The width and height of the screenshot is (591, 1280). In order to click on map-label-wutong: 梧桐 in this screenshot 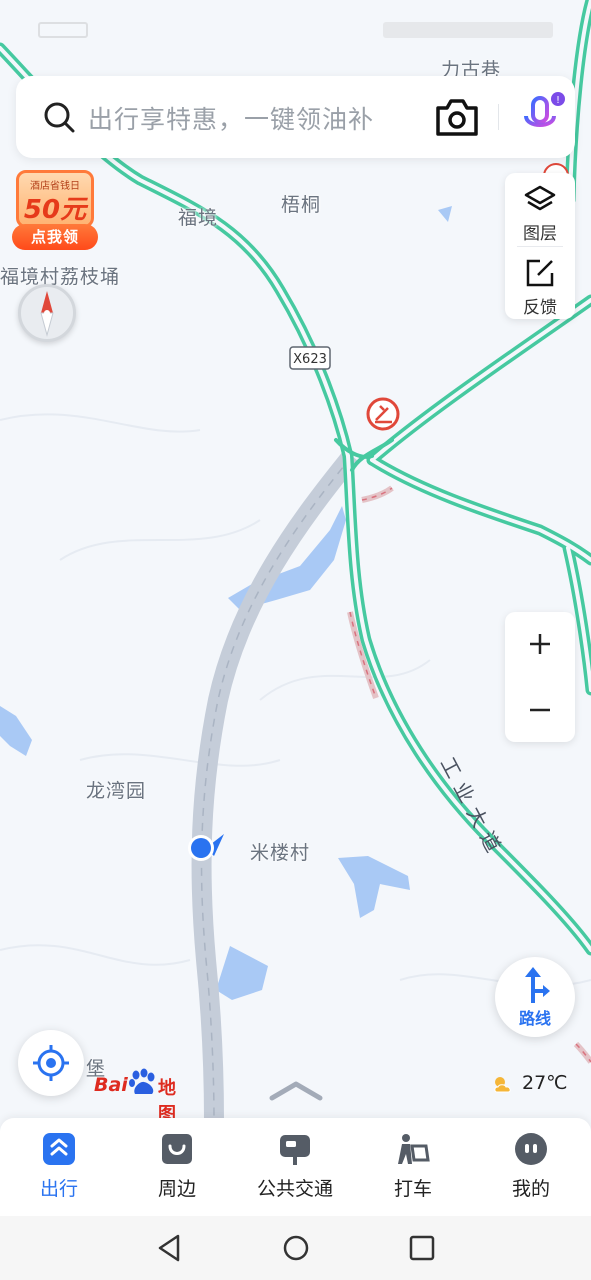, I will do `click(301, 203)`.